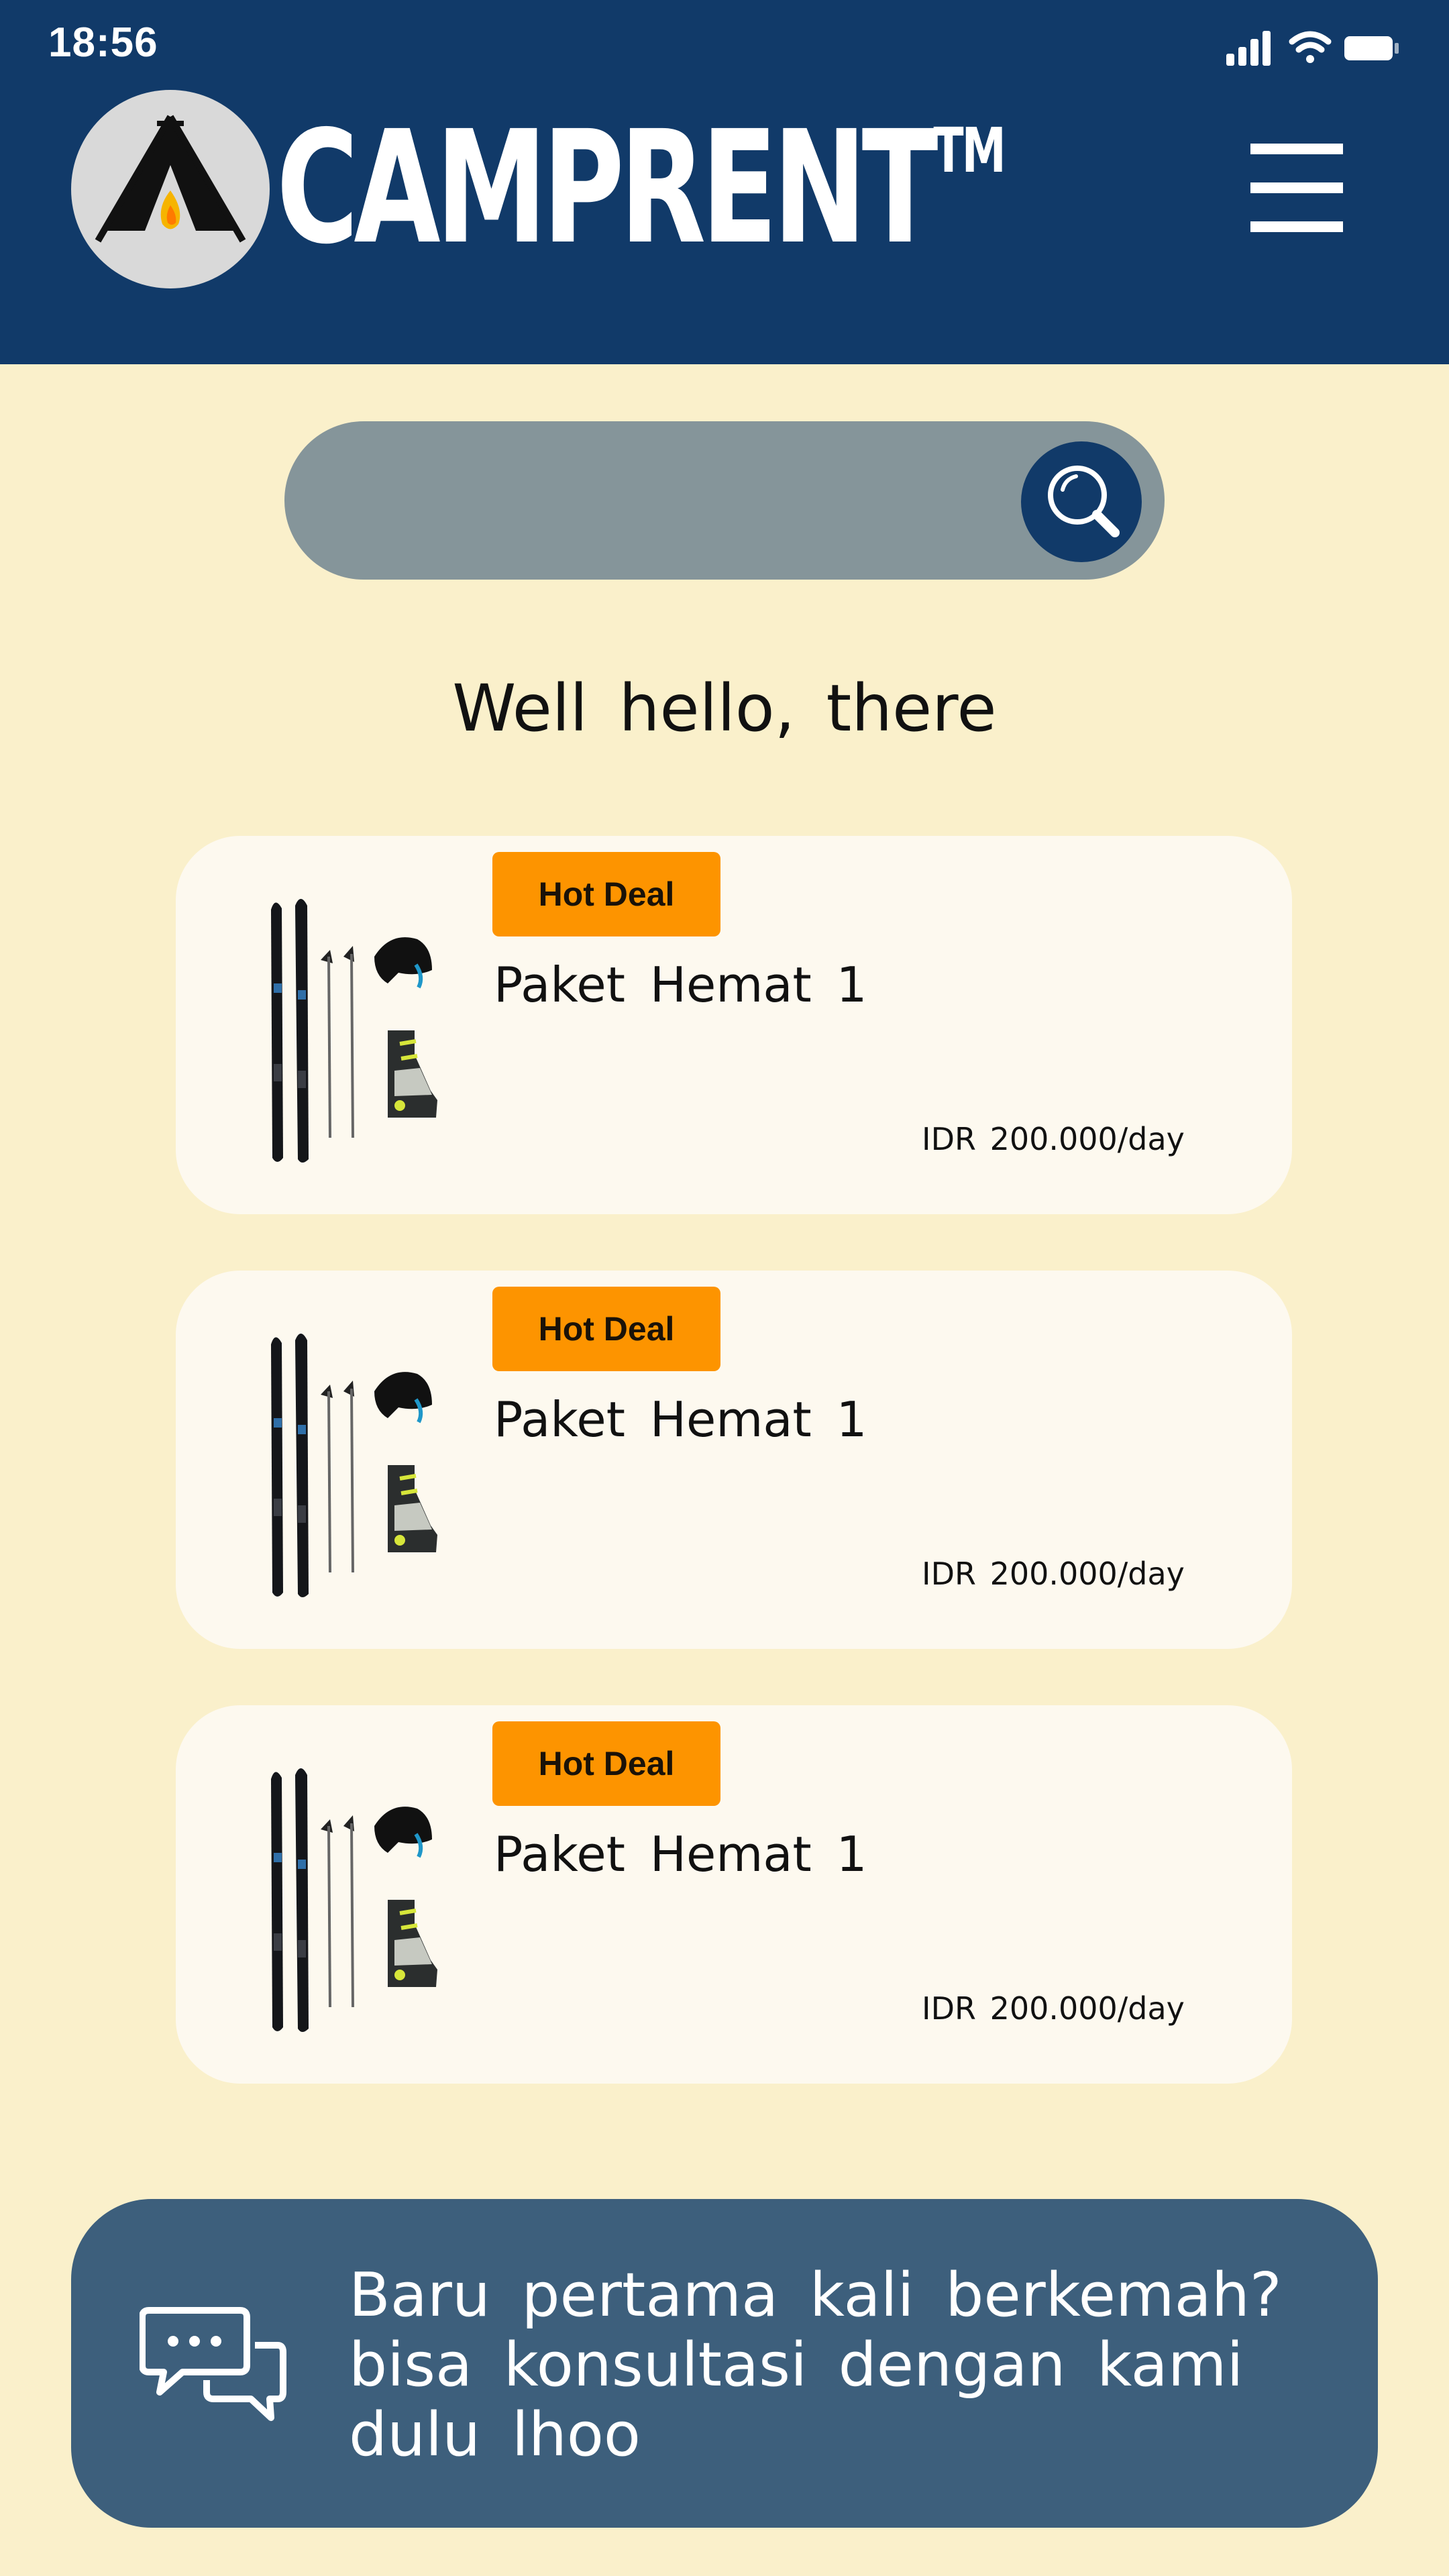  What do you see at coordinates (796, 2365) in the screenshot?
I see `consultation-line-2: bisa konsultasi dengan kami` at bounding box center [796, 2365].